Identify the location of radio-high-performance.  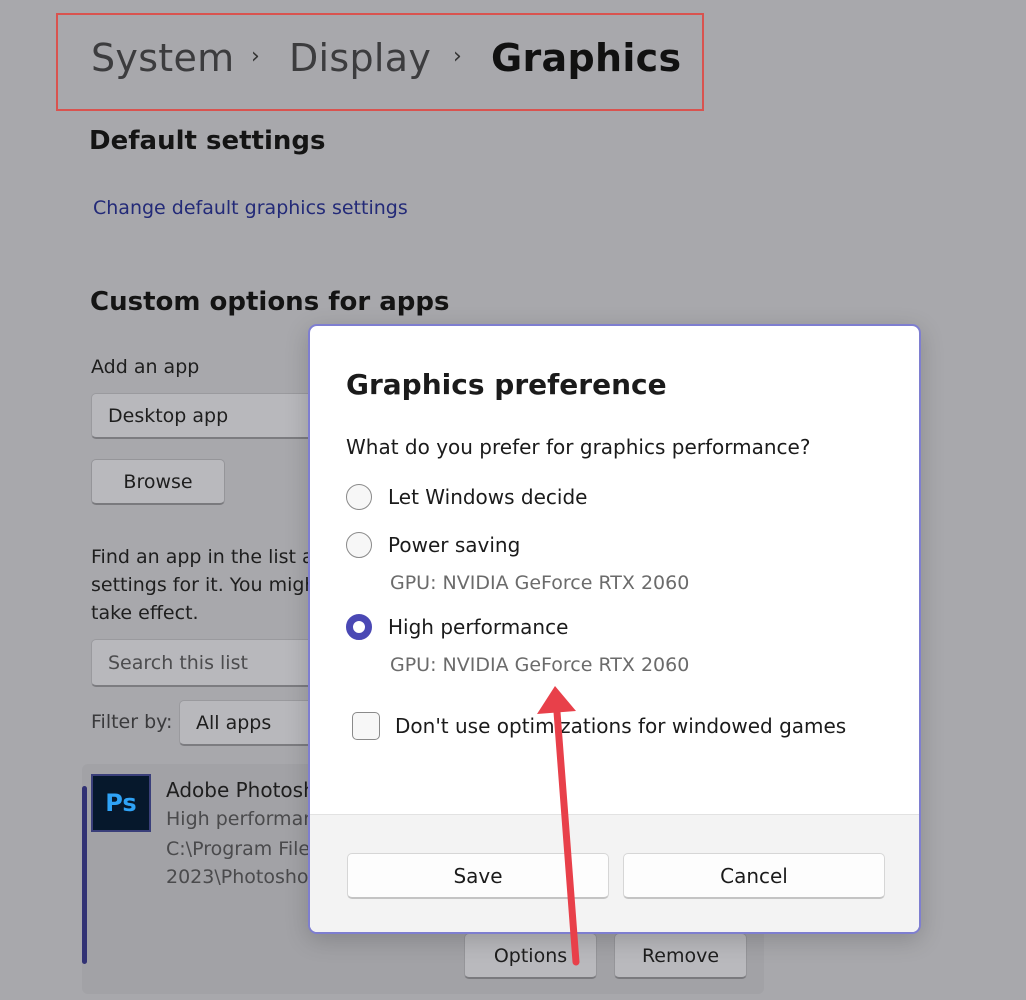
(359, 627).